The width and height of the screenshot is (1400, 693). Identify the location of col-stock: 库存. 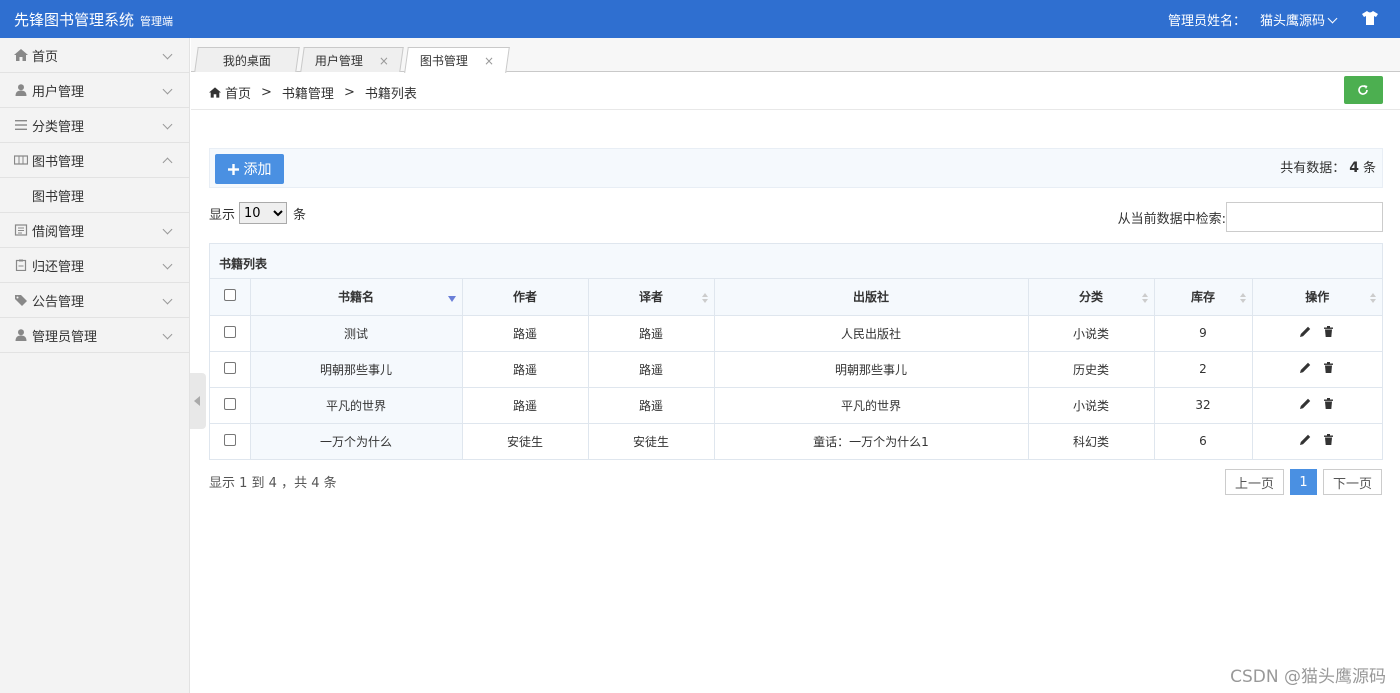
(1203, 297).